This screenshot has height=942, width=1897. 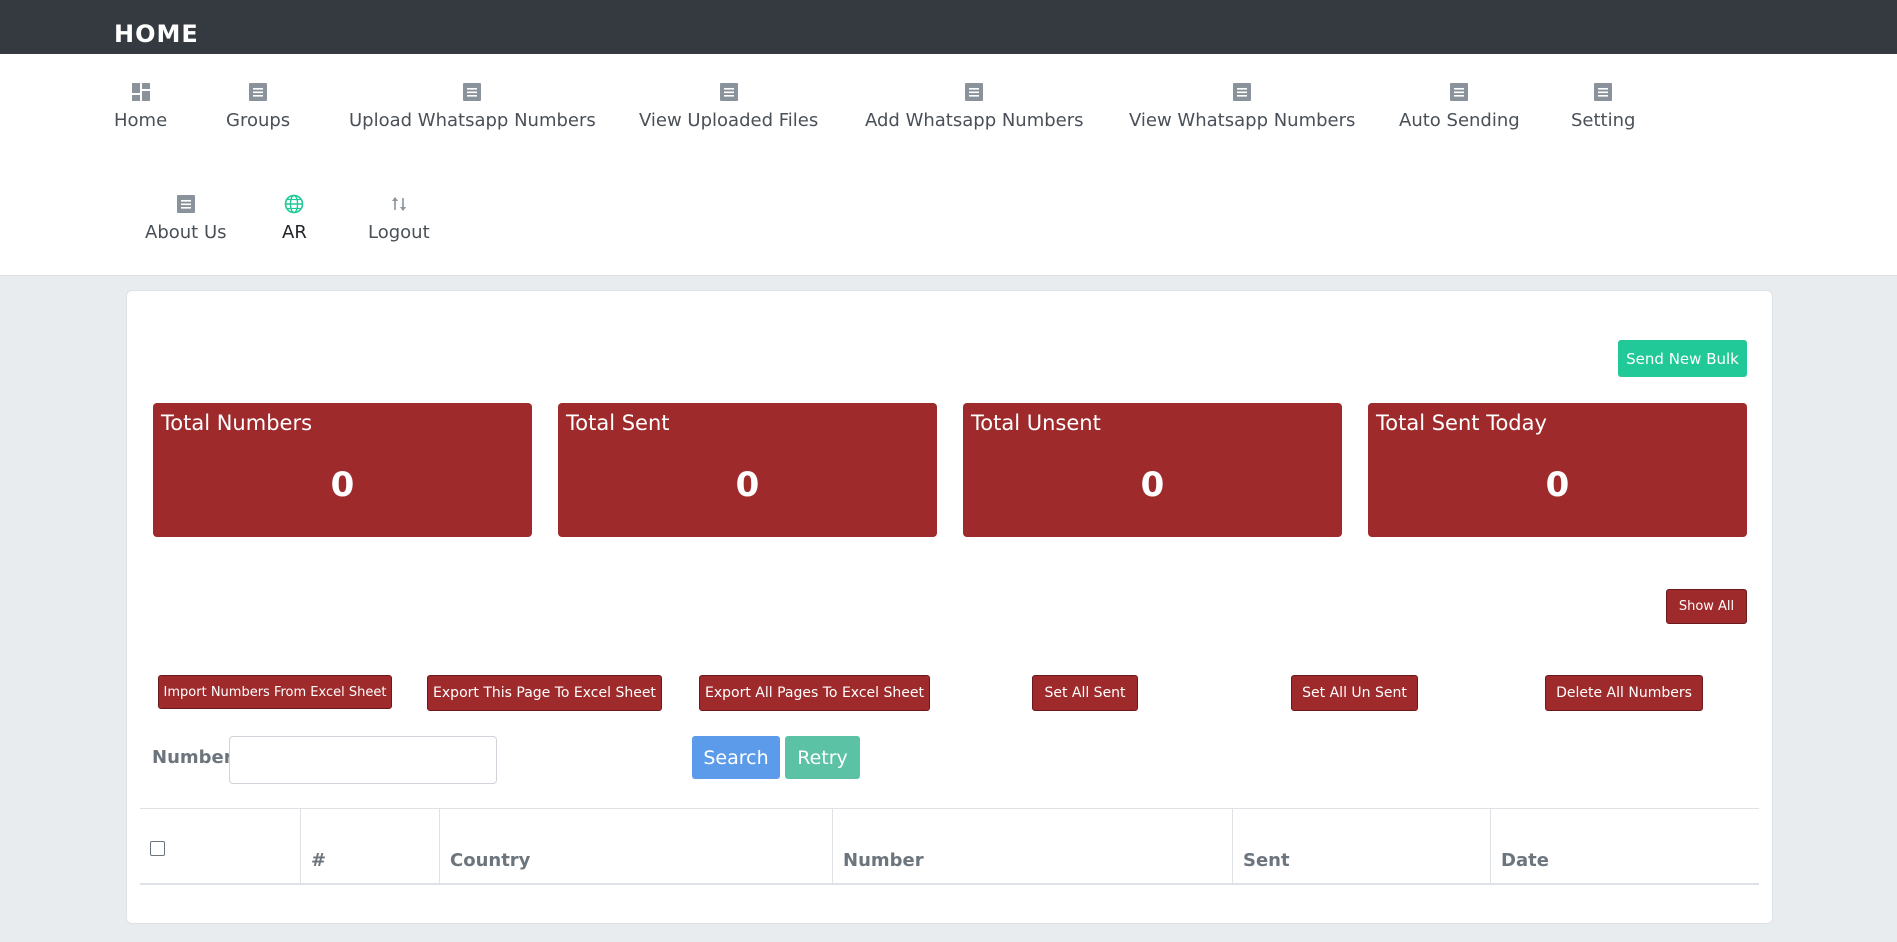 I want to click on table-header-index: #, so click(x=369, y=846).